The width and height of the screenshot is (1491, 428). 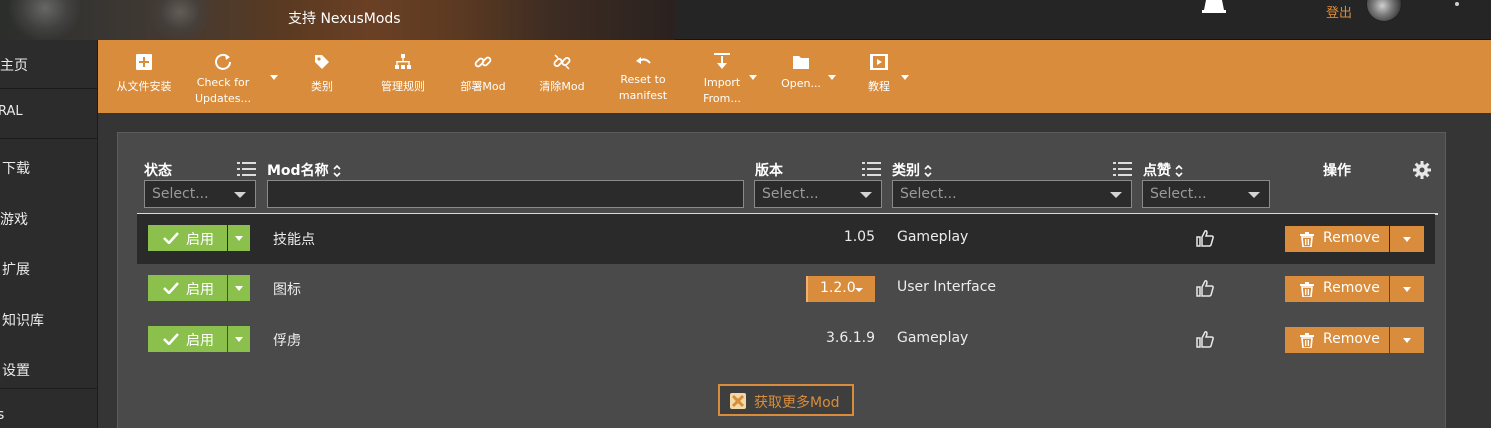 I want to click on column-label: Mod名称, so click(x=298, y=171).